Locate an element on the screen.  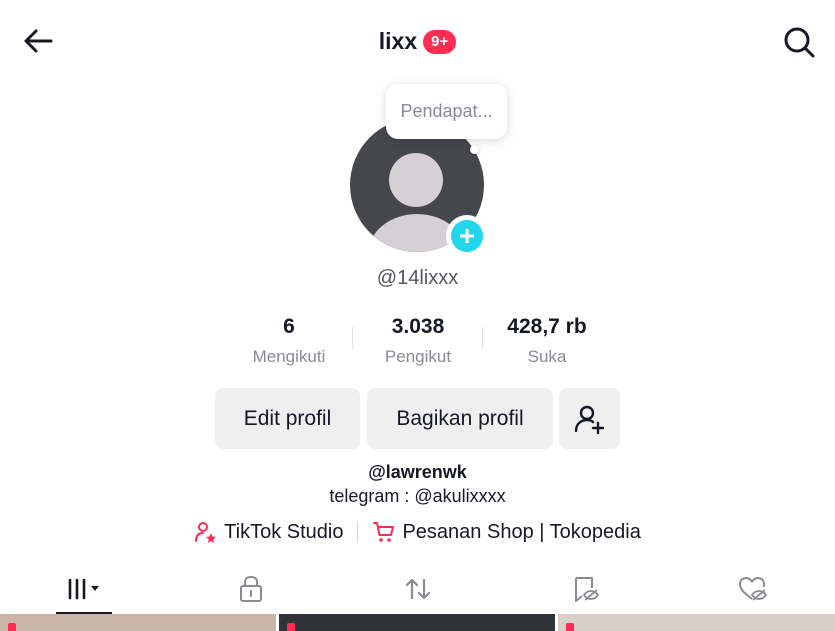
title-area: lixx 9+ is located at coordinates (417, 41).